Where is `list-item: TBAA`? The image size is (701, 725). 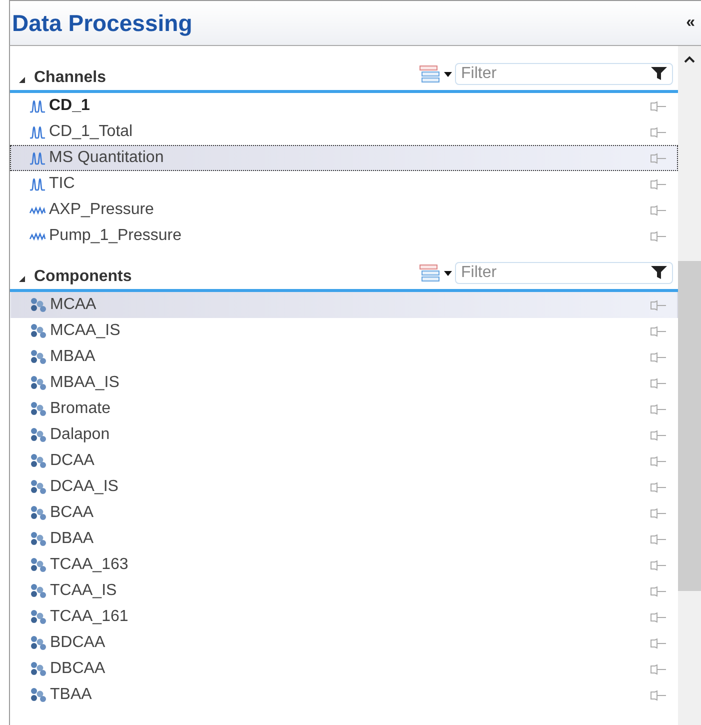
list-item: TBAA is located at coordinates (344, 695).